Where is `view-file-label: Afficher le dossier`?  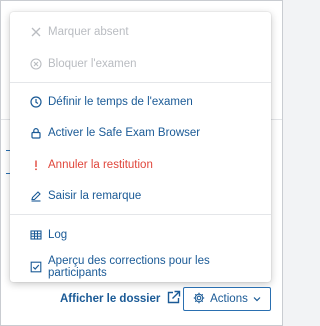
view-file-label: Afficher le dossier is located at coordinates (110, 299).